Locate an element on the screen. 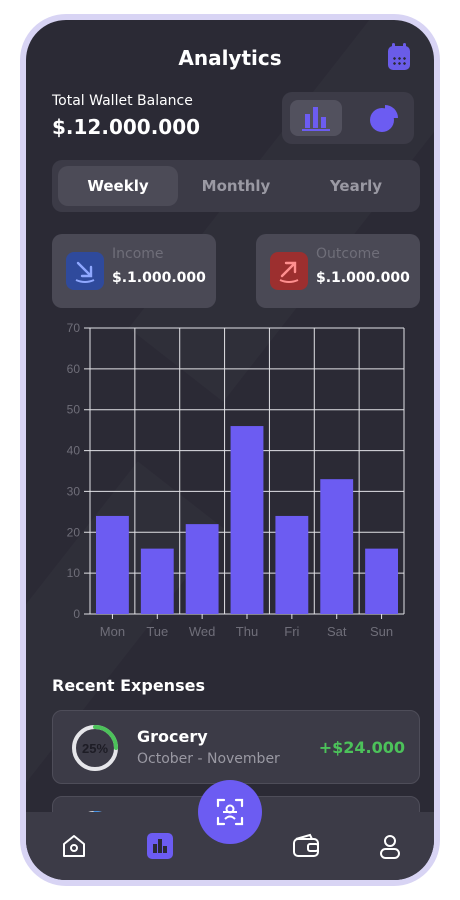  analytics-icon is located at coordinates (160, 846).